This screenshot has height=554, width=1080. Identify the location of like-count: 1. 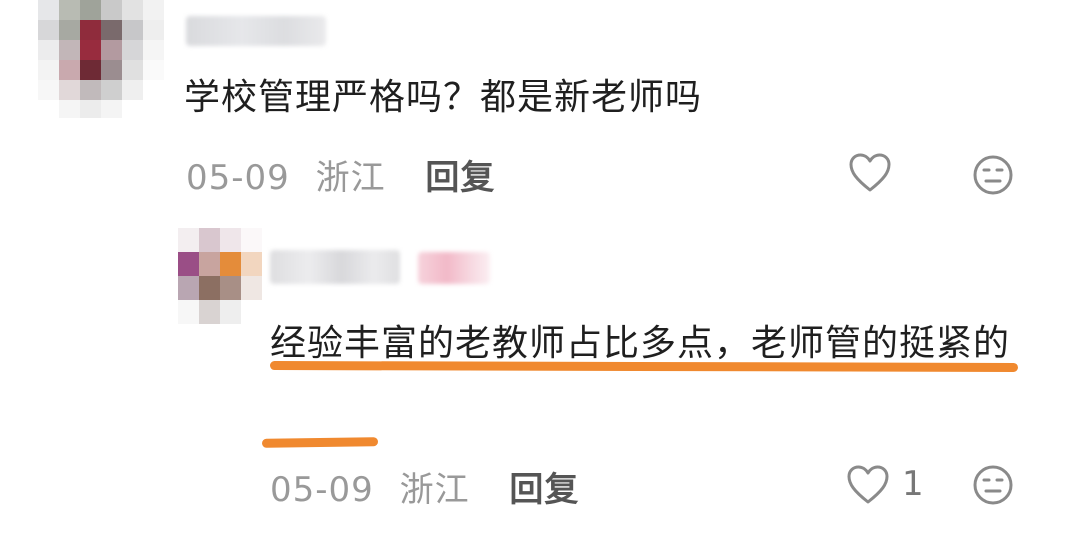
(913, 484).